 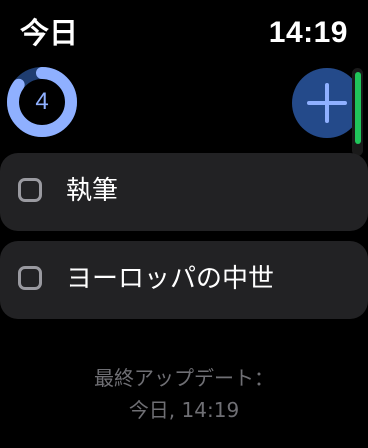 What do you see at coordinates (49, 33) in the screenshot?
I see `page-title: 今日` at bounding box center [49, 33].